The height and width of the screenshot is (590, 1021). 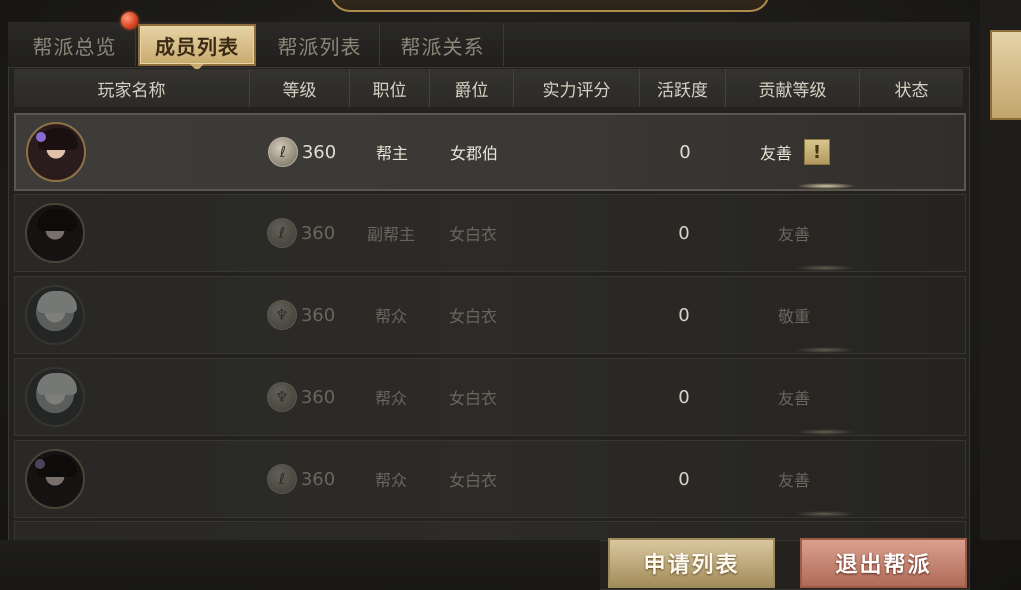 What do you see at coordinates (472, 88) in the screenshot?
I see `col-title: 爵位` at bounding box center [472, 88].